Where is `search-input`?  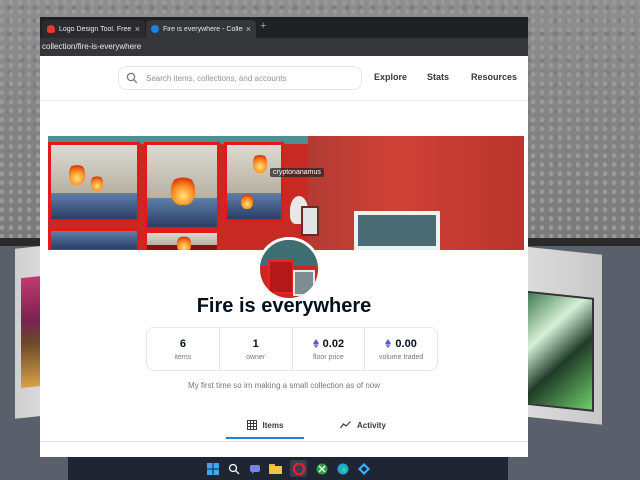
search-input is located at coordinates (251, 78).